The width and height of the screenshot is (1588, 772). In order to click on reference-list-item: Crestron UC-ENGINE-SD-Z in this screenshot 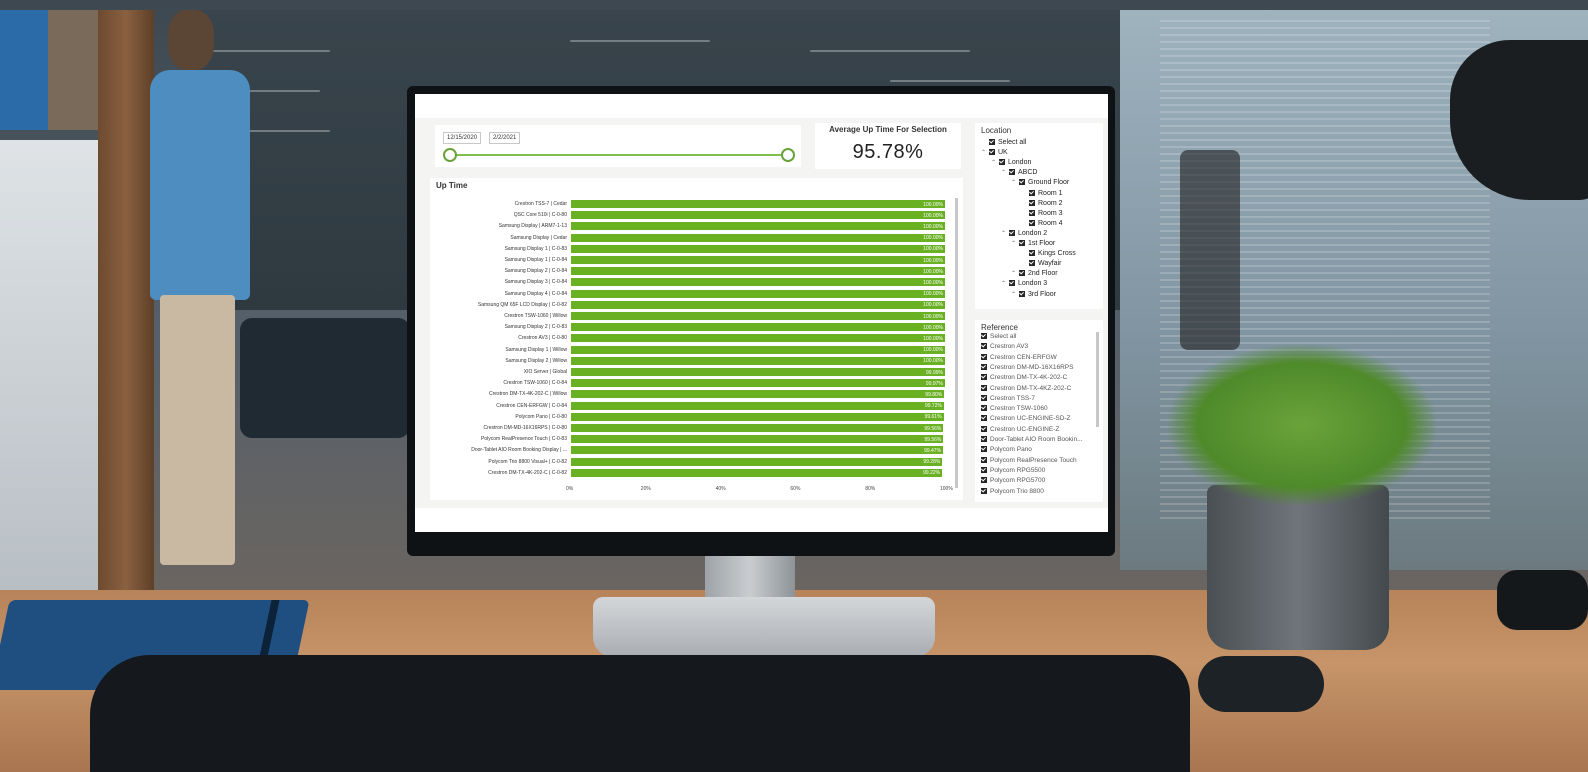, I will do `click(1026, 419)`.